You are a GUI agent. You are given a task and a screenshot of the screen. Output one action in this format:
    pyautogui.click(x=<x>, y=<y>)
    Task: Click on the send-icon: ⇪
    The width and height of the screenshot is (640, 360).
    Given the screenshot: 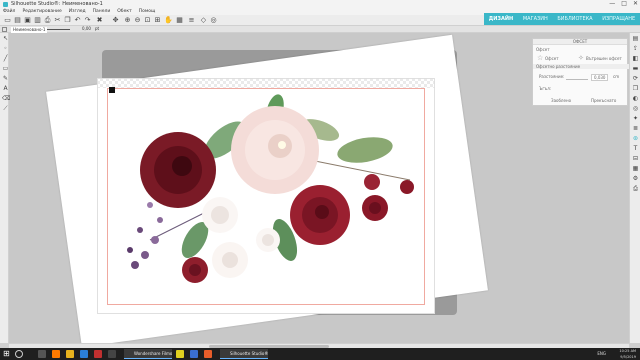 What is the action you would take?
    pyautogui.click(x=635, y=48)
    